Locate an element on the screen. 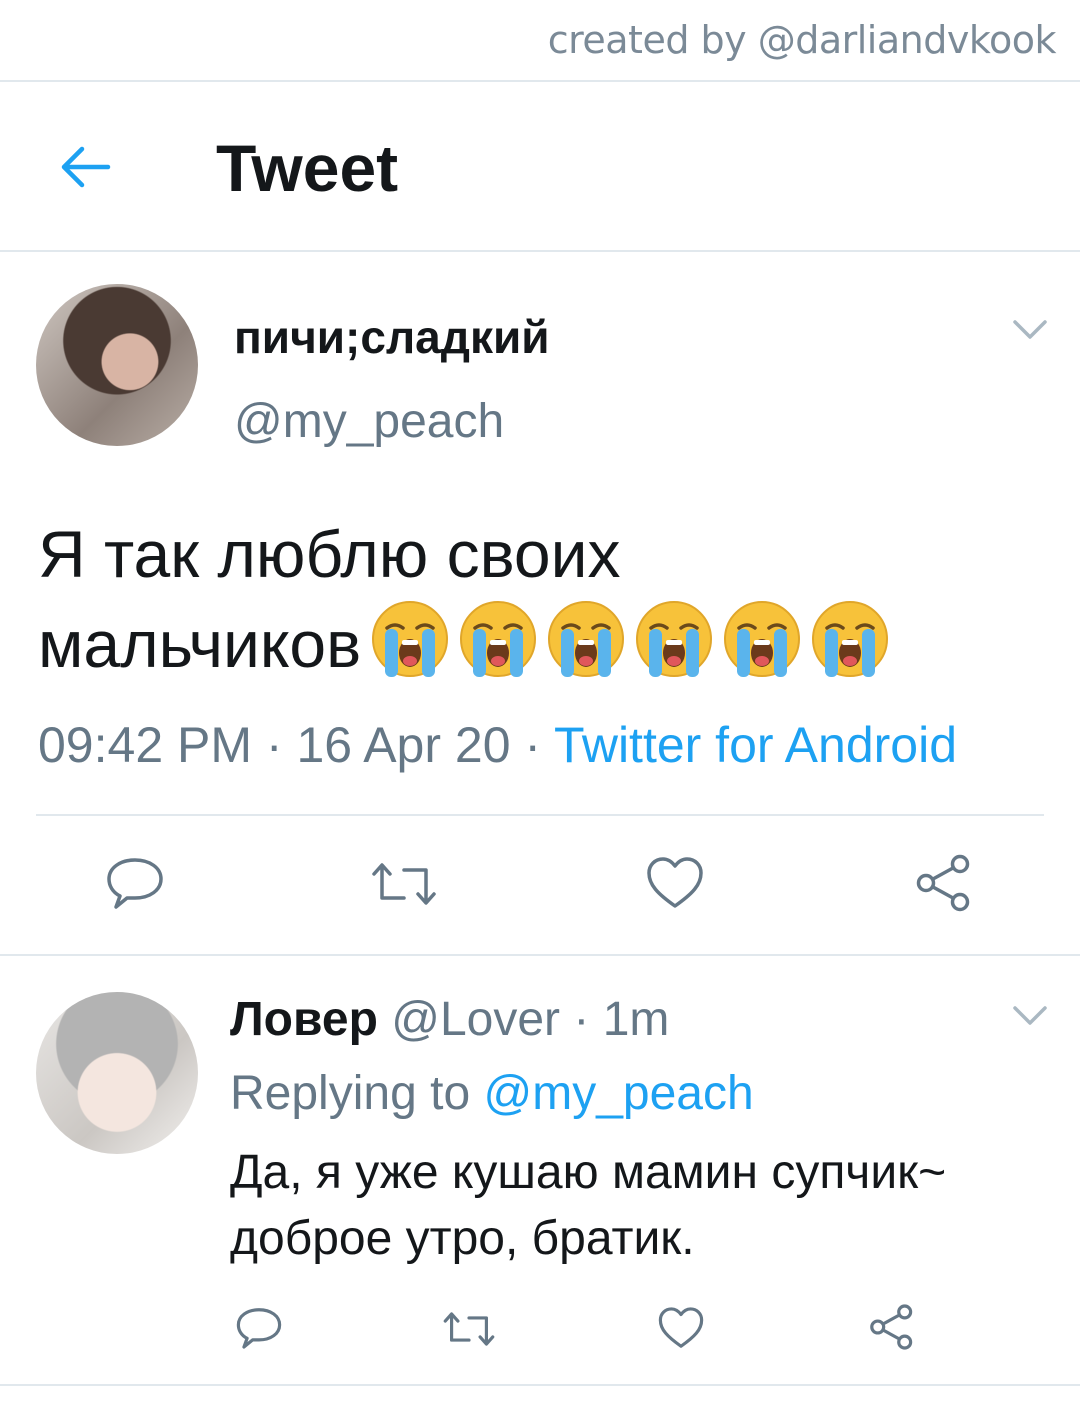 The image size is (1080, 1406). replying-label: Replying to is located at coordinates (357, 1093).